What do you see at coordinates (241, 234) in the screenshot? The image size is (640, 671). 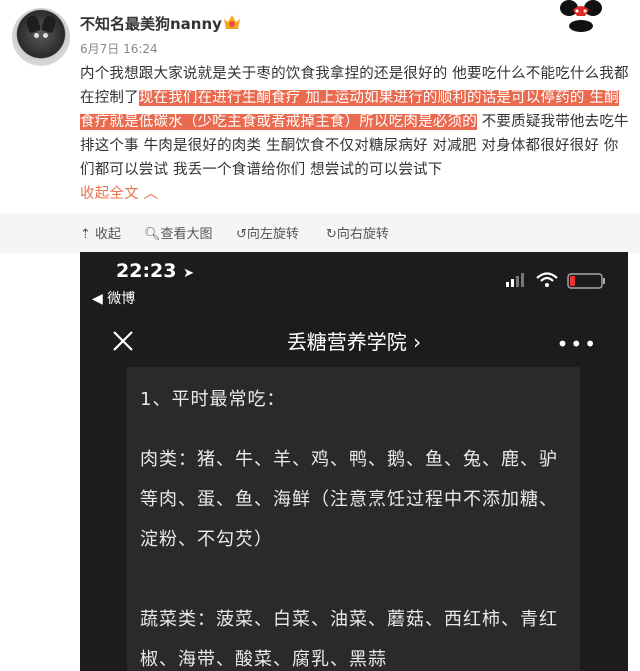 I see `rotate-left-icon: ↺` at bounding box center [241, 234].